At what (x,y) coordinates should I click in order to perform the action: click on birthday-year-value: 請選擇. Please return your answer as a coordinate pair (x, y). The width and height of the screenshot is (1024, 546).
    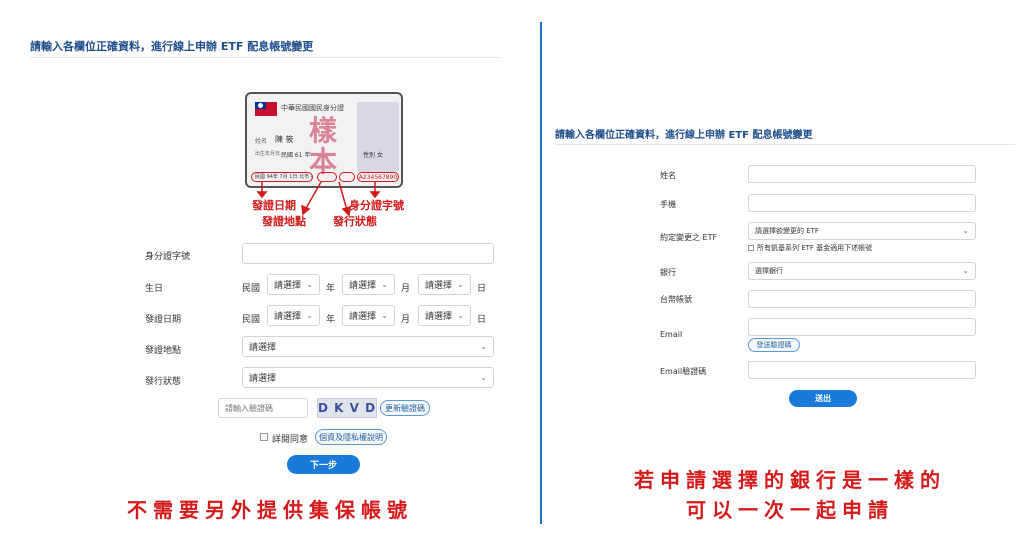
    Looking at the image, I should click on (288, 286).